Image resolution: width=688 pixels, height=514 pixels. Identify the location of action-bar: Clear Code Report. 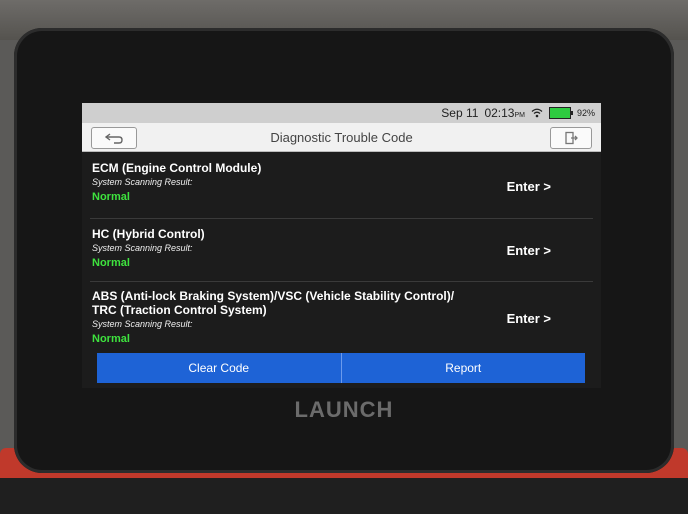
(341, 368).